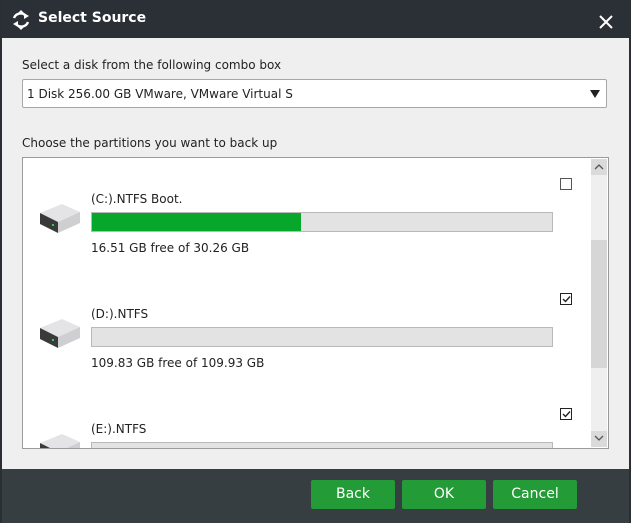 Image resolution: width=631 pixels, height=523 pixels. I want to click on free-space-text: 16.51 GB free of 30.26 GB, so click(170, 248).